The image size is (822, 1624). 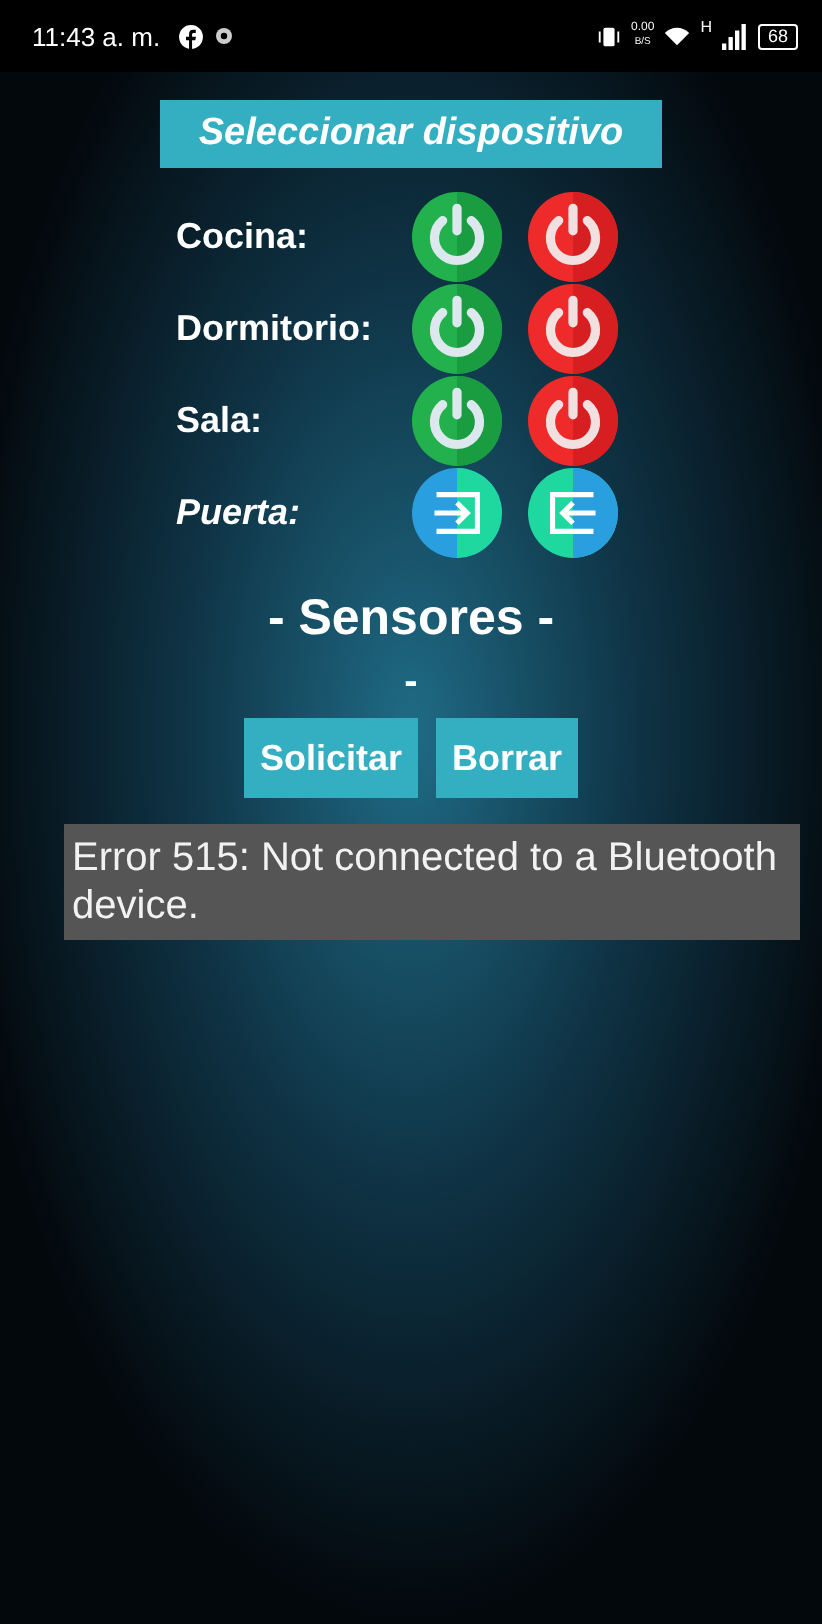 I want to click on select-device-button: Seleccionar dispositivo, so click(x=411, y=134).